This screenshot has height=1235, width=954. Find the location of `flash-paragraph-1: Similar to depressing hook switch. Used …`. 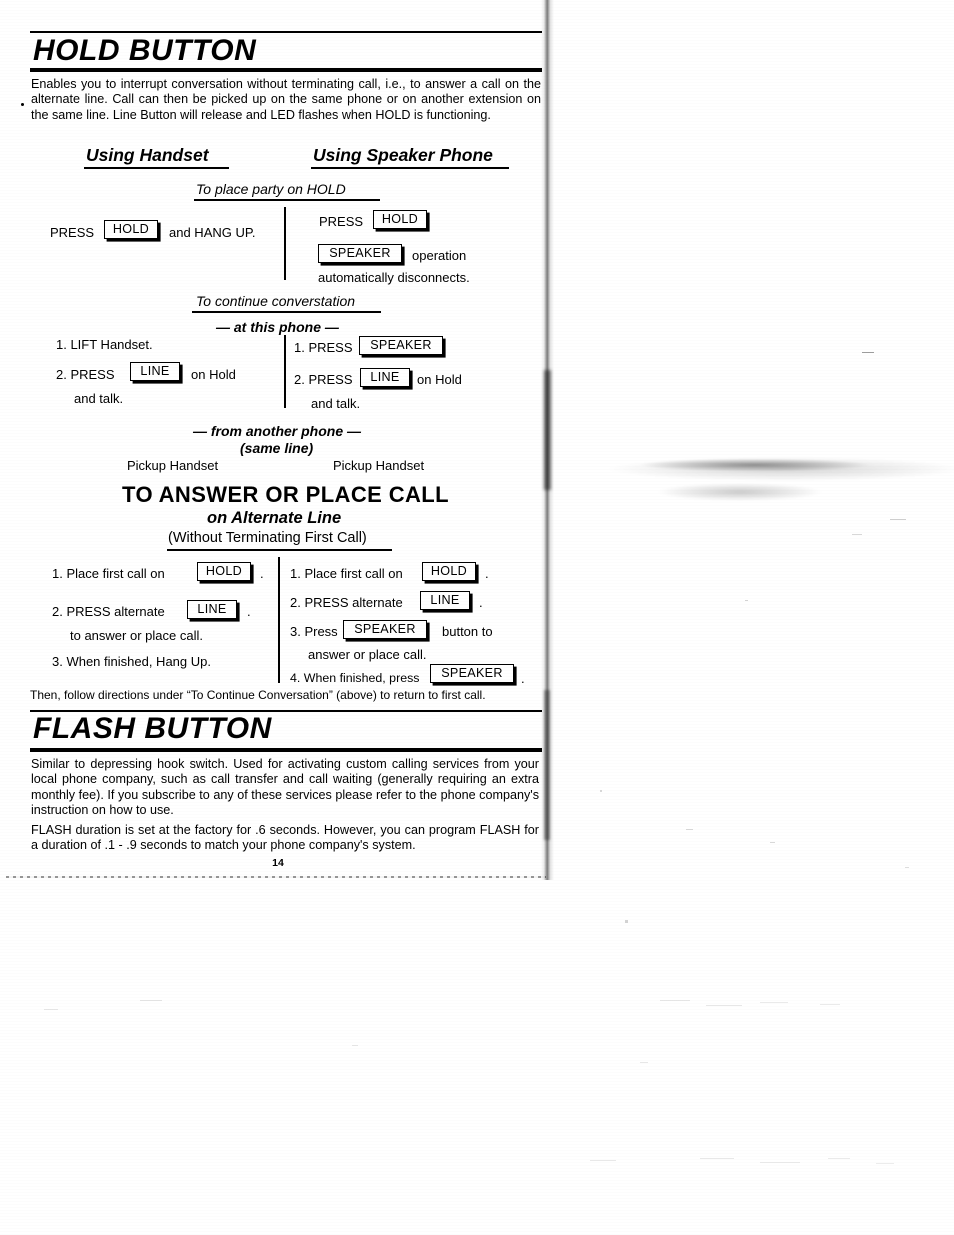

flash-paragraph-1: Similar to depressing hook switch. Used … is located at coordinates (285, 787).